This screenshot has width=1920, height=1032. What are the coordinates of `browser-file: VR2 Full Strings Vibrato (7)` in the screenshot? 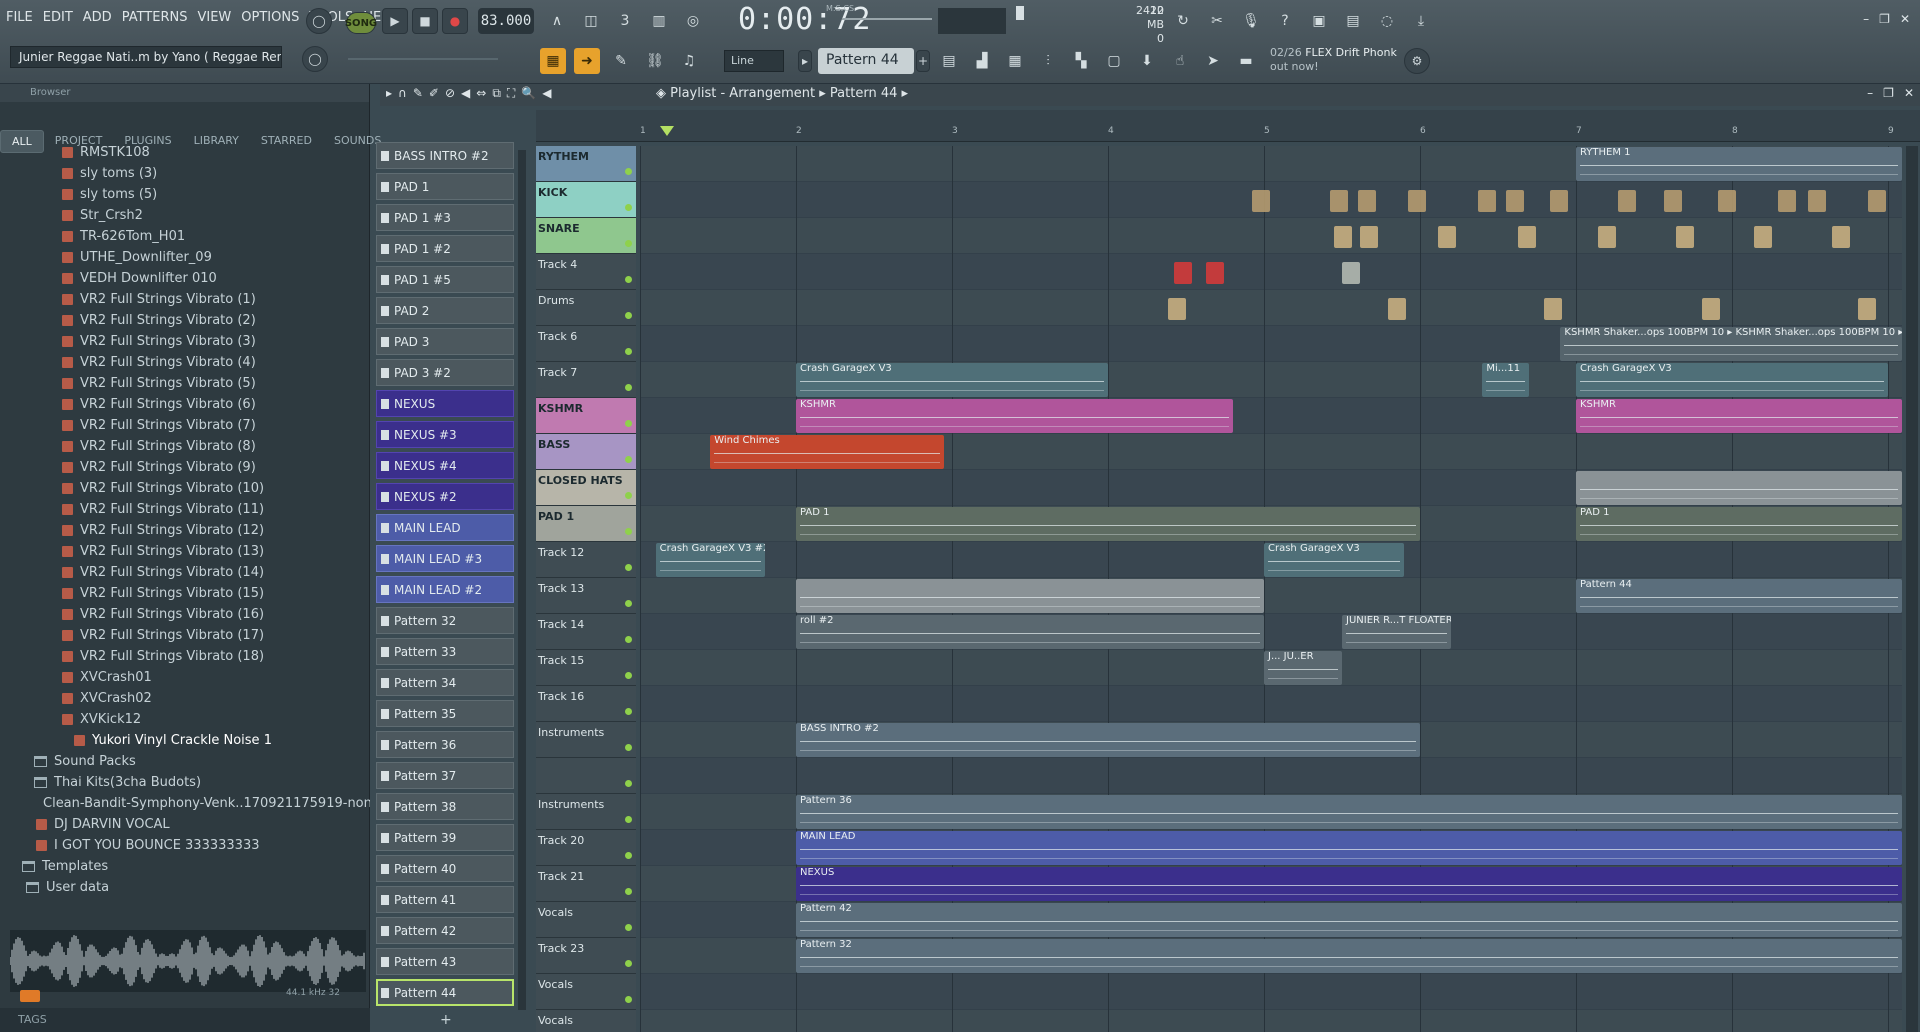 It's located at (185, 425).